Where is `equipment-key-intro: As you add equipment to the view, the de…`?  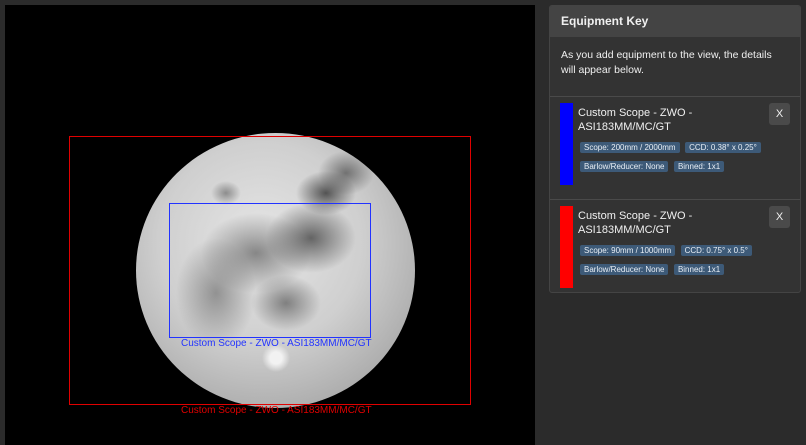 equipment-key-intro: As you add equipment to the view, the de… is located at coordinates (675, 67).